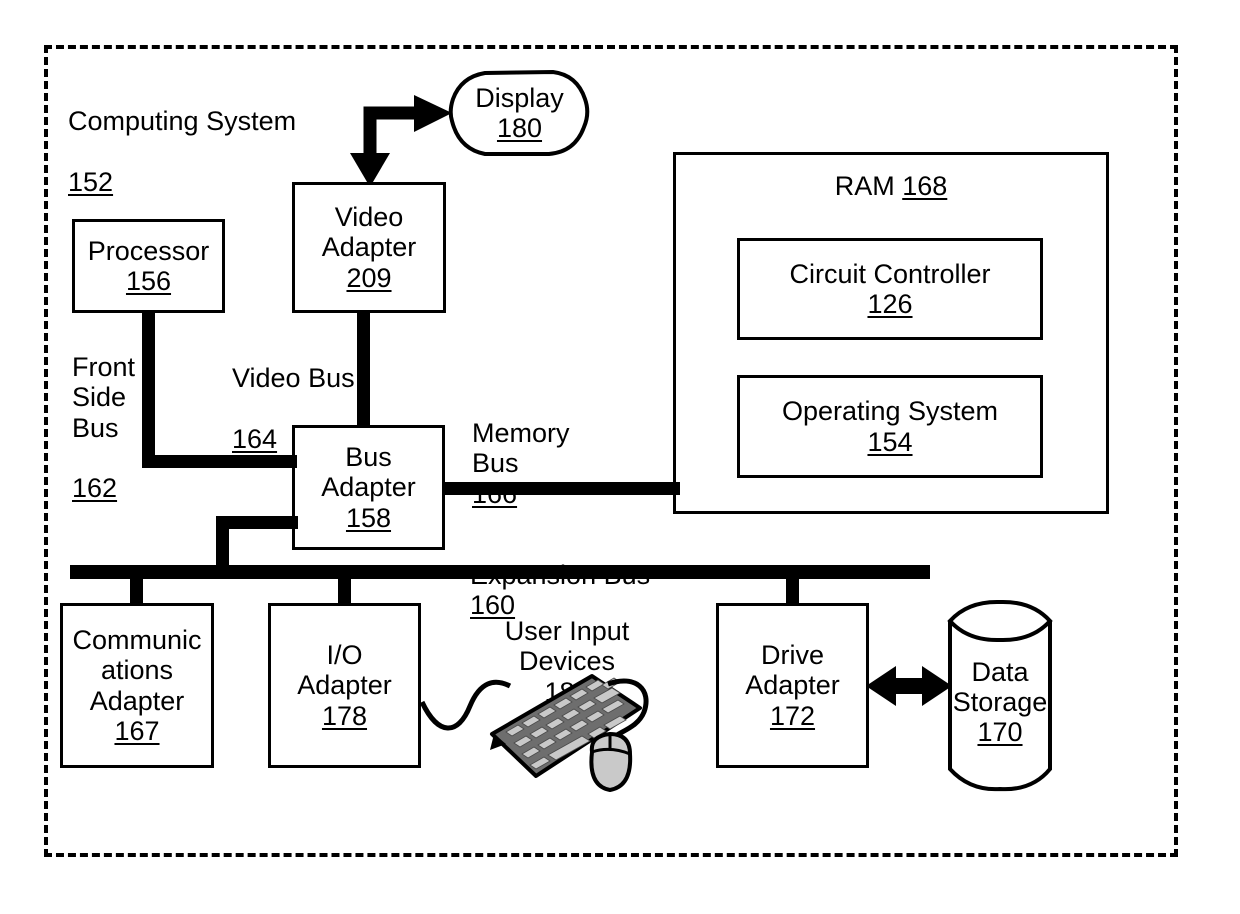 The image size is (1240, 914). What do you see at coordinates (137, 670) in the screenshot?
I see `communications-adapter-label: Communic ations Adapter` at bounding box center [137, 670].